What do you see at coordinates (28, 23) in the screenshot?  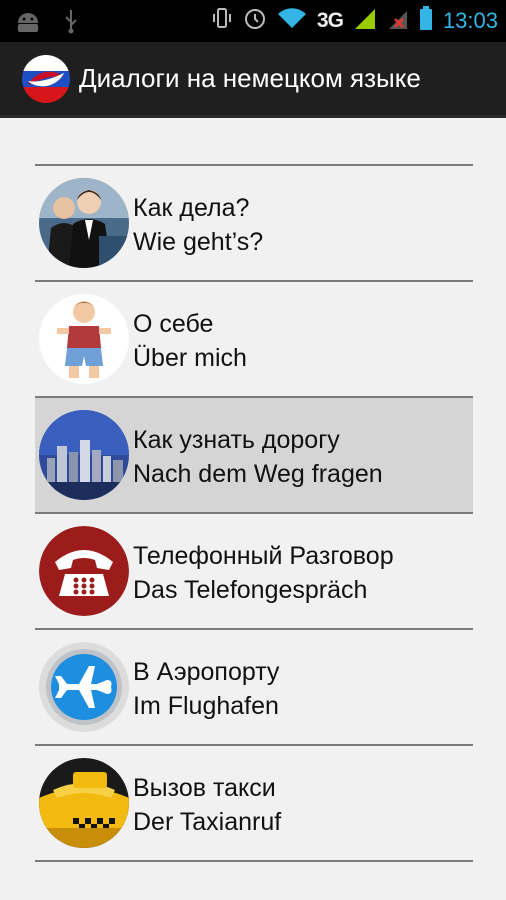 I see `android-icon` at bounding box center [28, 23].